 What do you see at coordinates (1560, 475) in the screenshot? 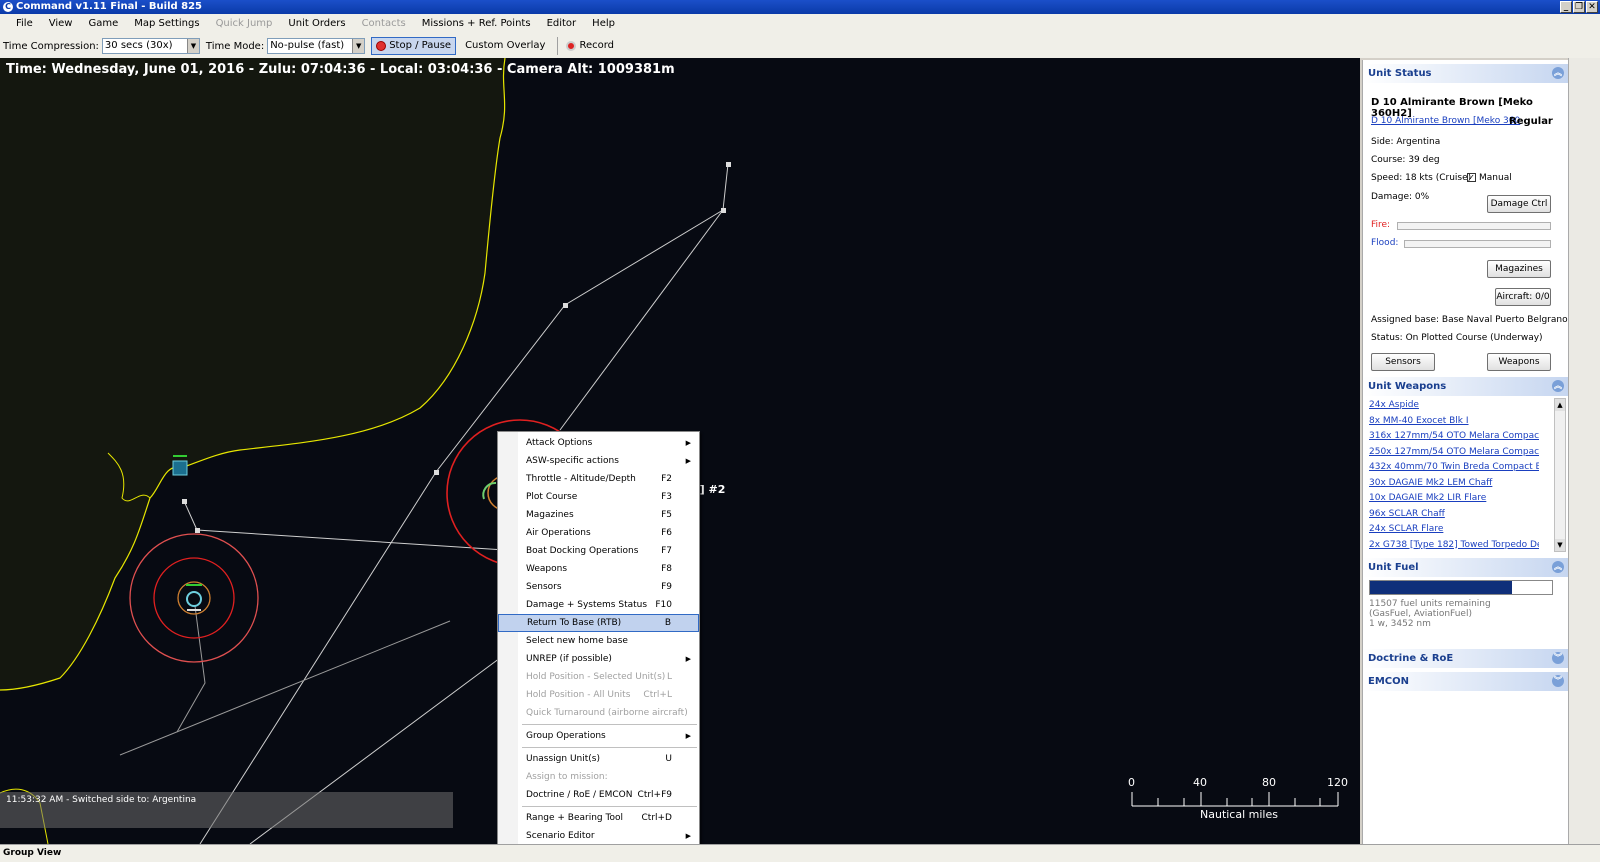
I see `weapons-scrollbar: ▲ ▼` at bounding box center [1560, 475].